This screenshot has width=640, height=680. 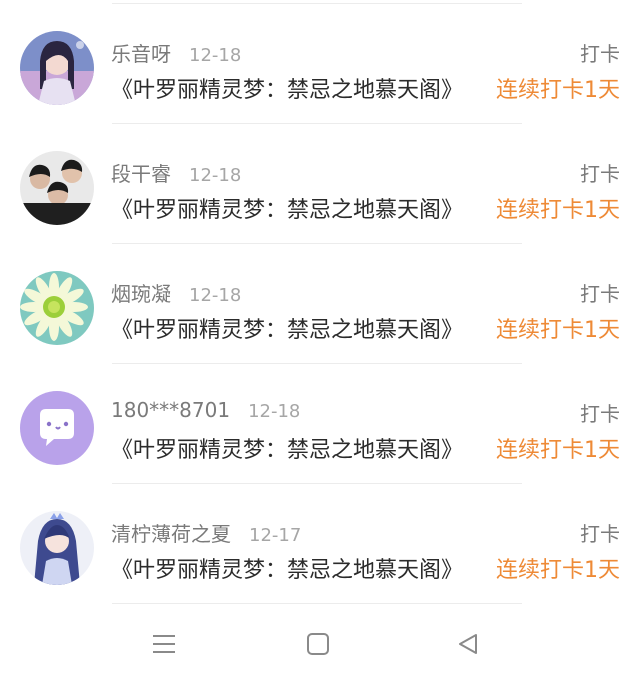 I want to click on post-date: 12-17, so click(x=275, y=535).